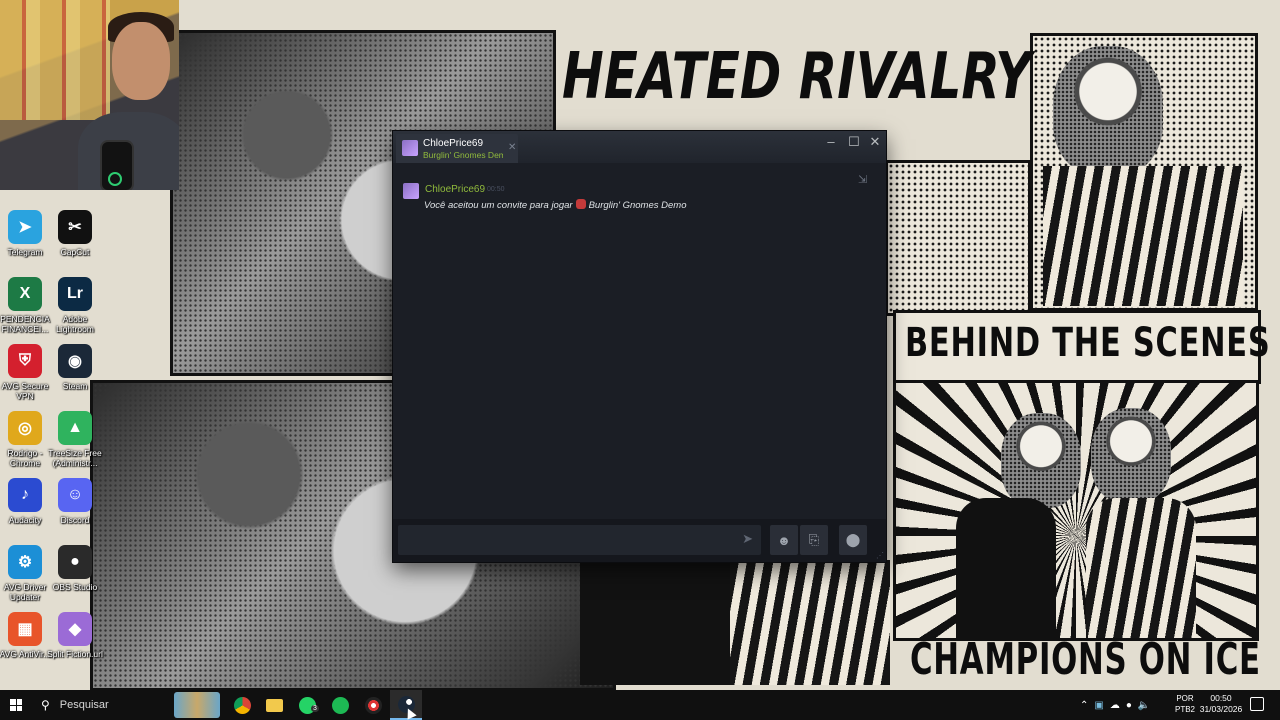 Image resolution: width=1280 pixels, height=720 pixels. What do you see at coordinates (1084, 705) in the screenshot?
I see `chevron-up-icon: ⌃` at bounding box center [1084, 705].